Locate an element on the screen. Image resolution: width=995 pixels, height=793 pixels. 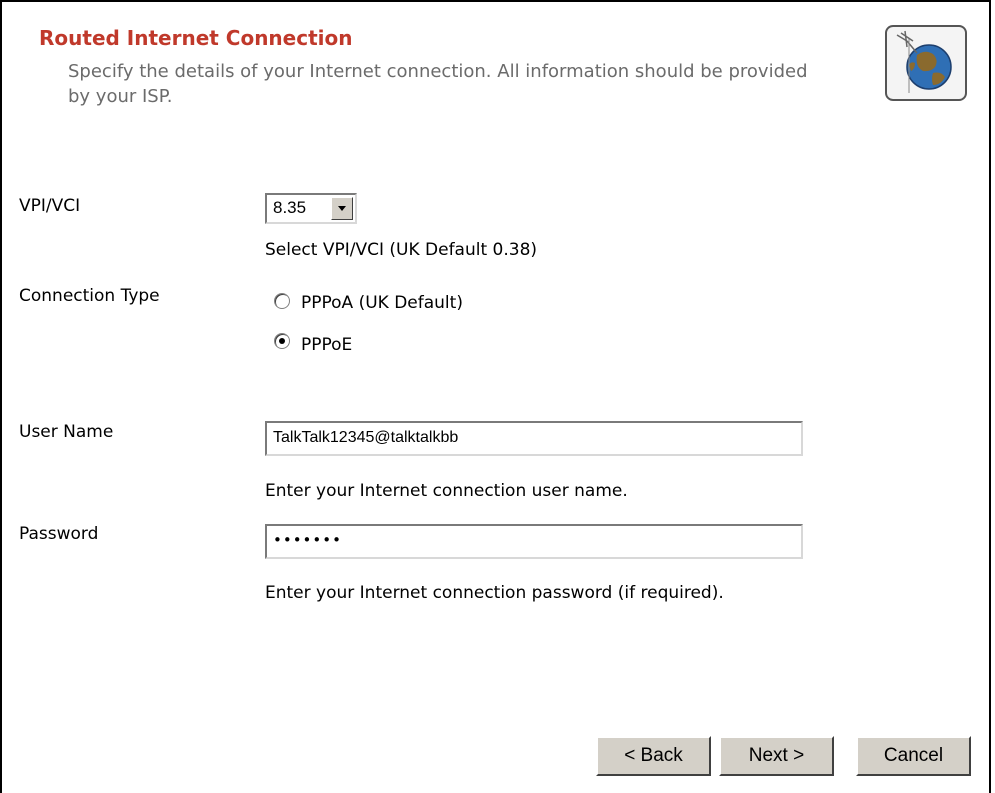
globe-icon-graphic is located at coordinates (924, 61).